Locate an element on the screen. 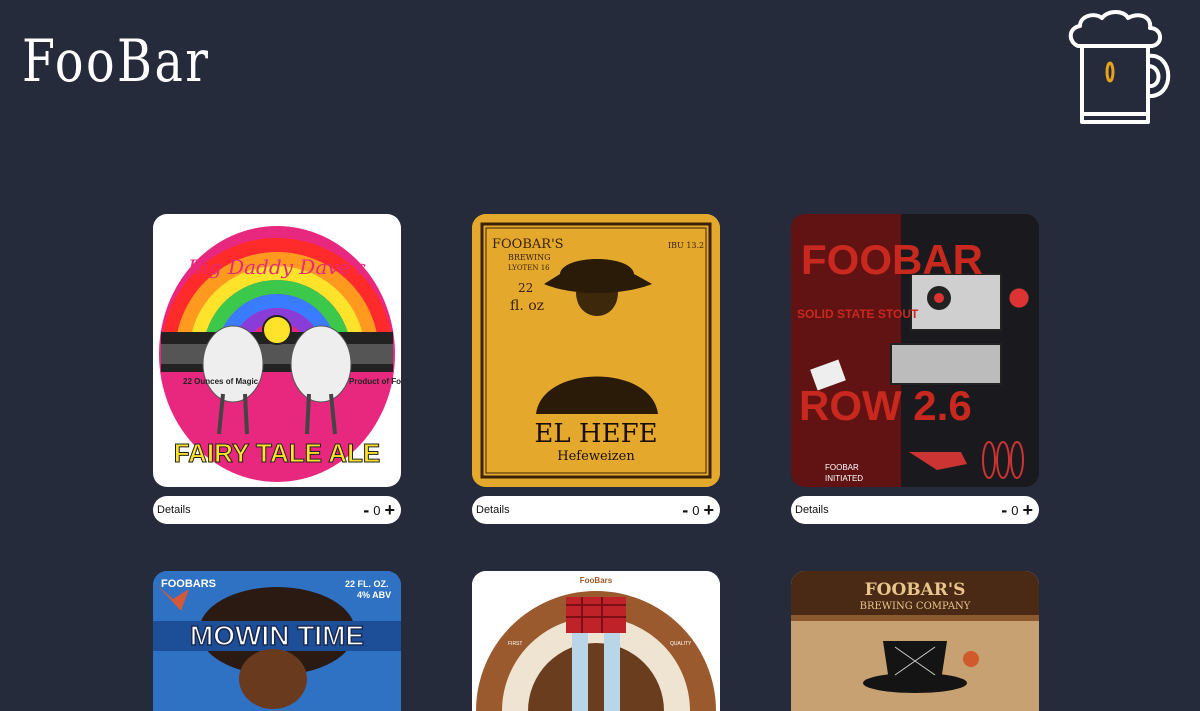 The height and width of the screenshot is (711, 1200). product-label-image: FOOBARS 22 FL. OZ. 4% ABV MOWIN TIME is located at coordinates (277, 641).